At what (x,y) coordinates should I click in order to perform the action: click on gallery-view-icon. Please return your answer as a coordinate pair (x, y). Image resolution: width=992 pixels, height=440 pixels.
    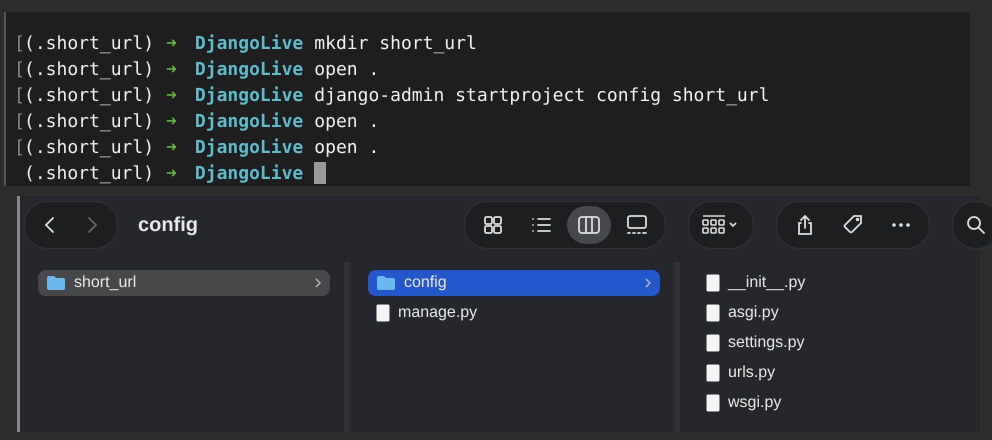
    Looking at the image, I should click on (637, 225).